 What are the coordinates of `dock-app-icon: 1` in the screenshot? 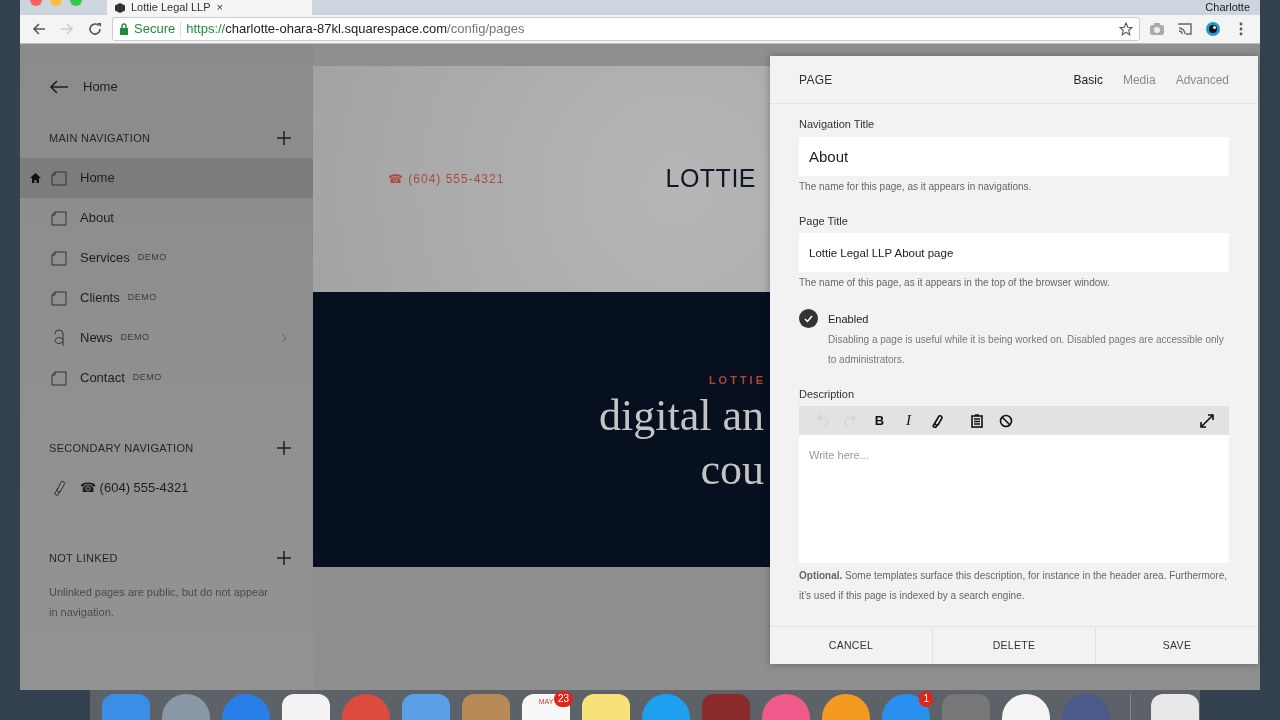 It's located at (906, 707).